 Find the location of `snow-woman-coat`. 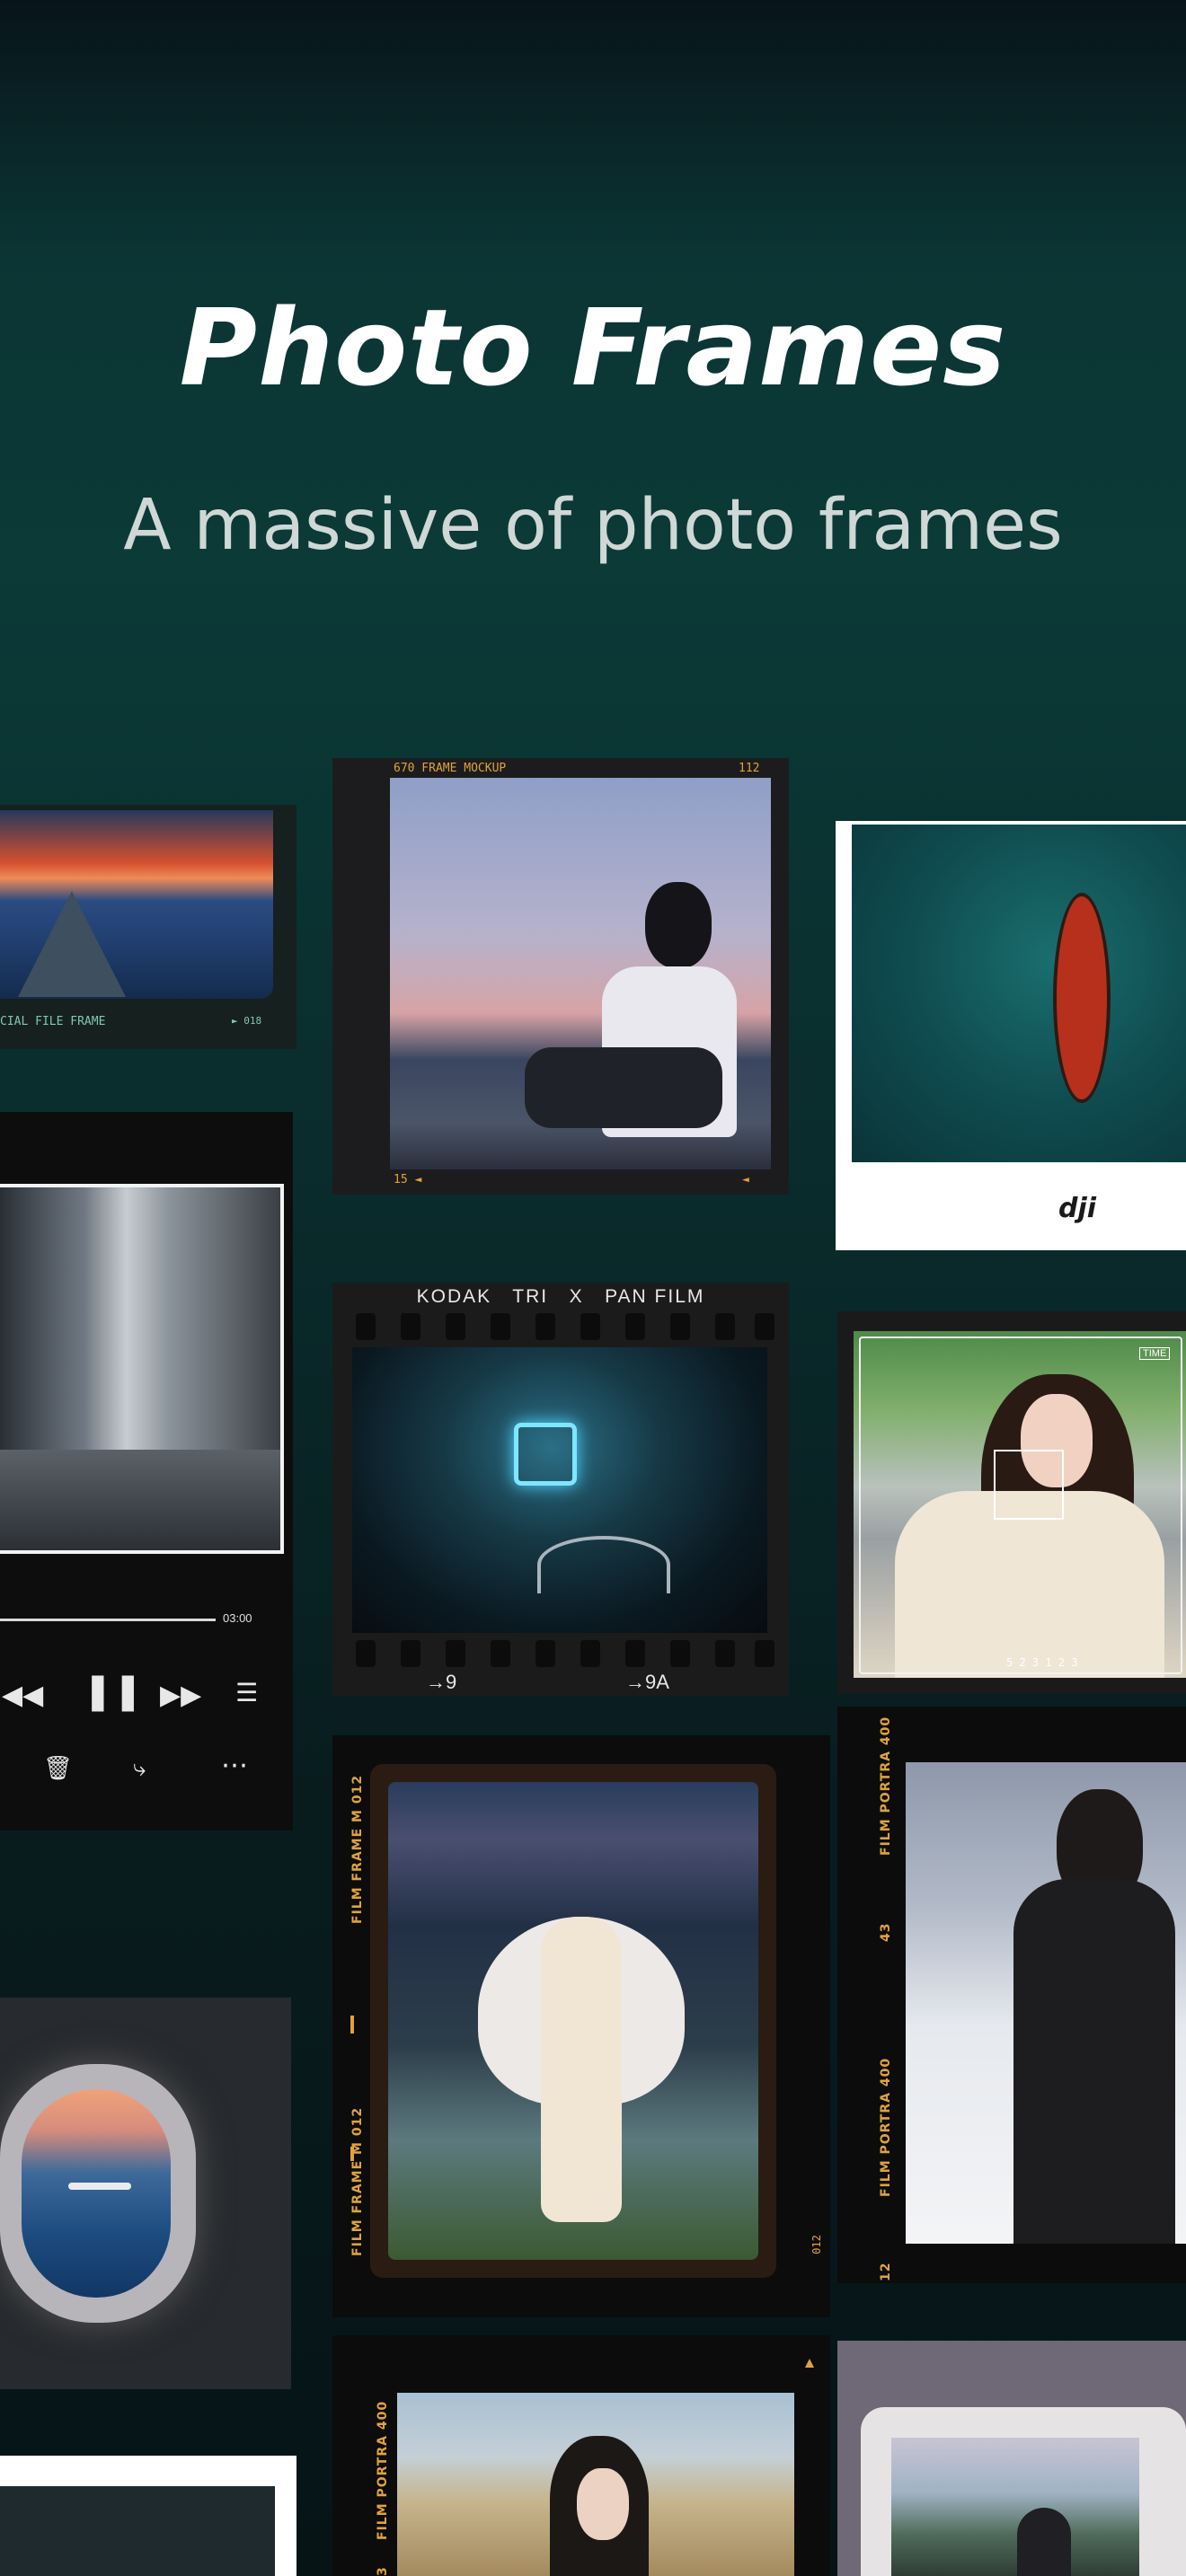

snow-woman-coat is located at coordinates (1094, 2061).